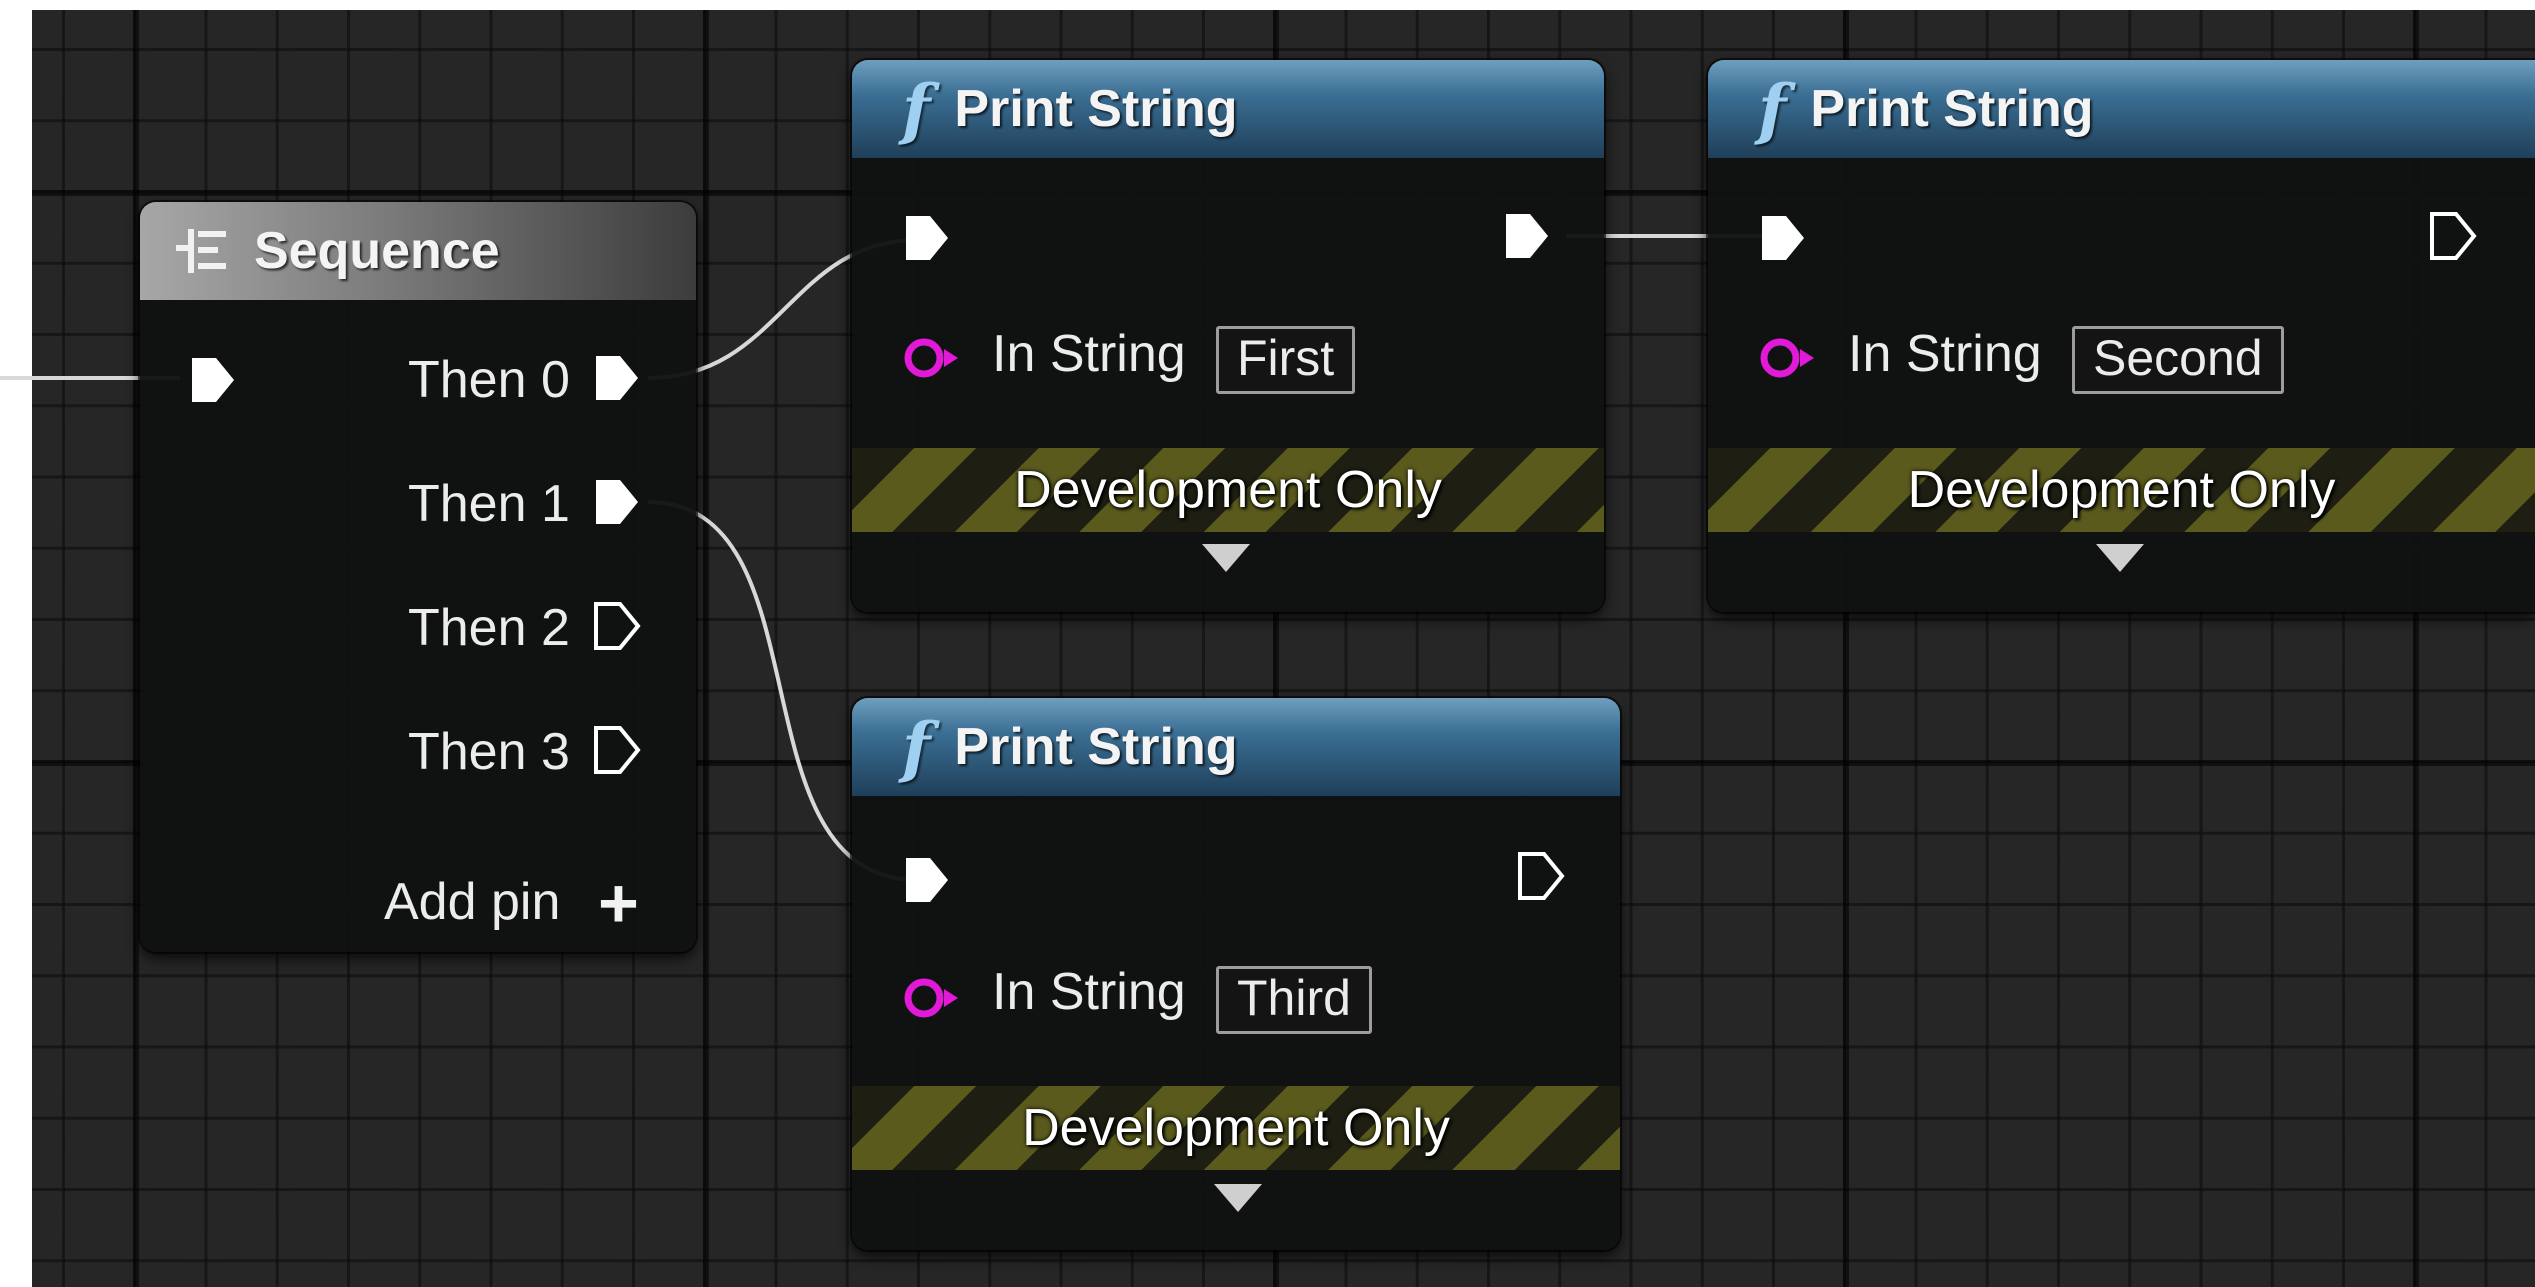 This screenshot has width=2535, height=1287. I want to click on add-pin-label: Add pin, so click(472, 902).